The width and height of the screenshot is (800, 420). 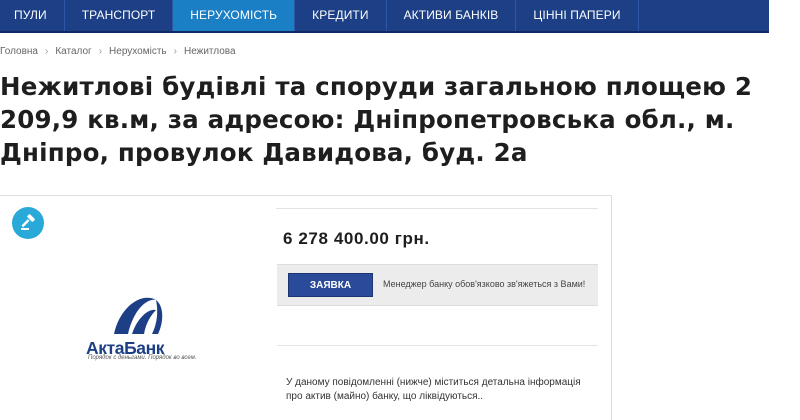 What do you see at coordinates (234, 15) in the screenshot?
I see `nav-item-real-estate: НЕРУХОМІСТЬ` at bounding box center [234, 15].